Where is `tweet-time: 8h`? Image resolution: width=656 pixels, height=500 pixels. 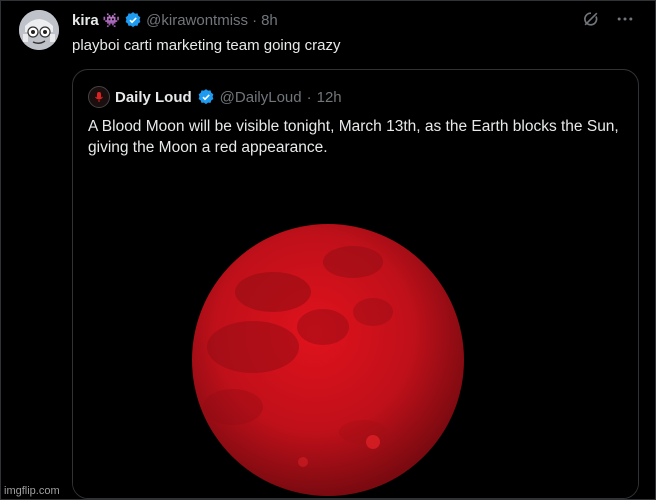 tweet-time: 8h is located at coordinates (269, 20).